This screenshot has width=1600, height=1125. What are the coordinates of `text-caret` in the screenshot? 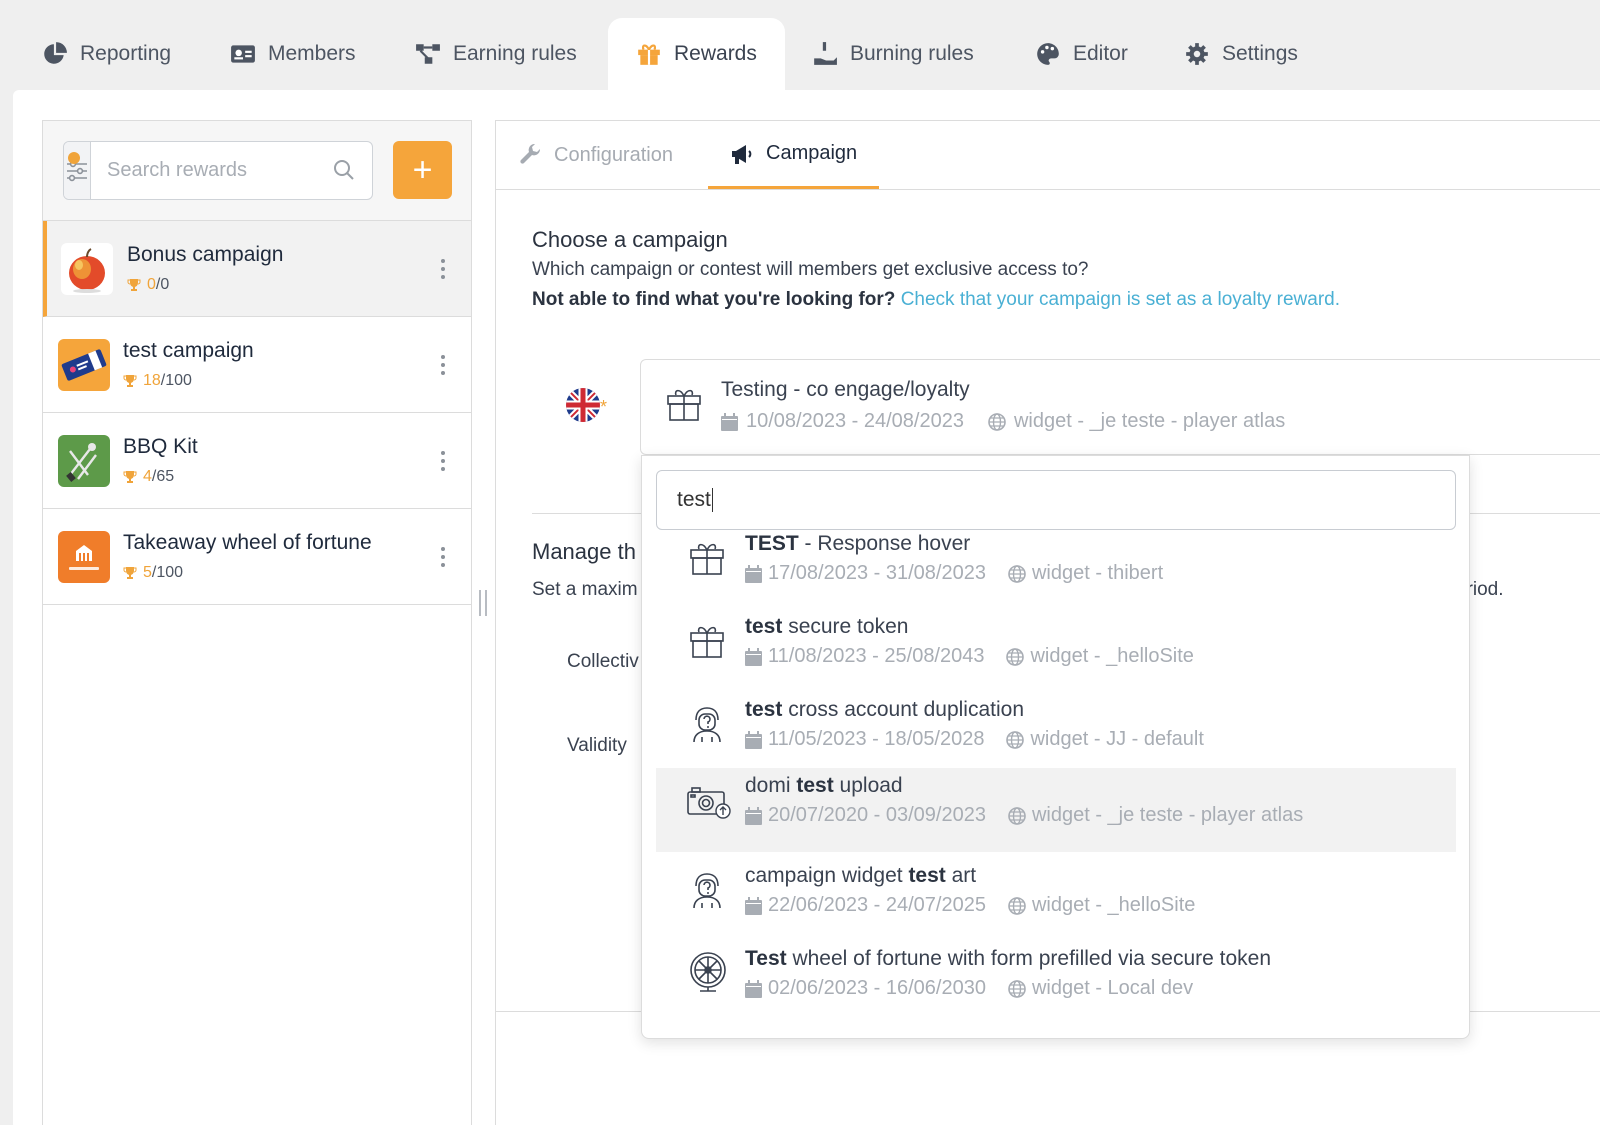 It's located at (712, 500).